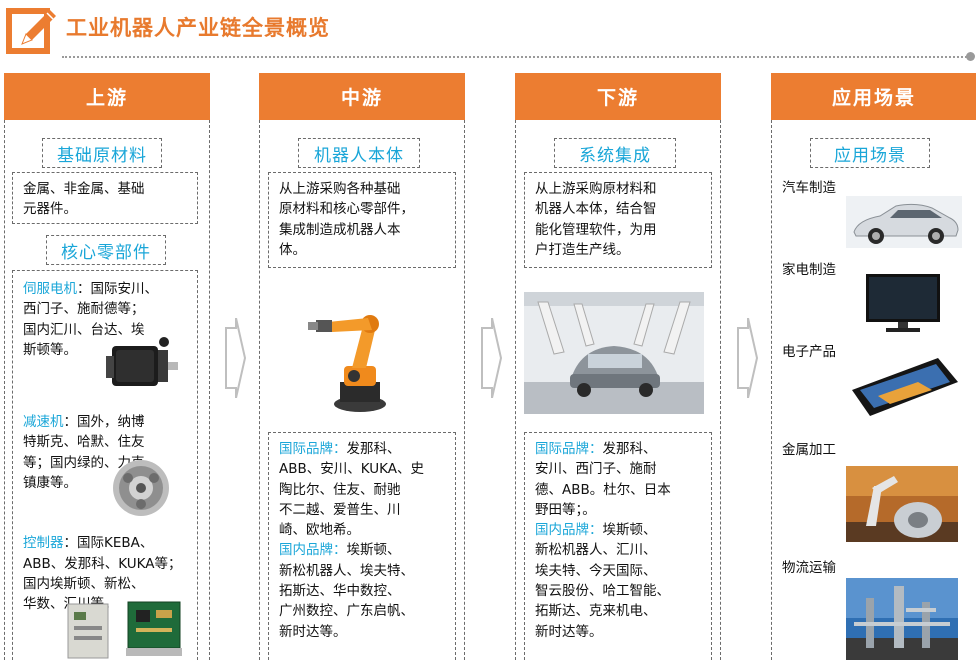  I want to click on basic-materials-text: 金属、非金属、基础 元器件。, so click(105, 198).